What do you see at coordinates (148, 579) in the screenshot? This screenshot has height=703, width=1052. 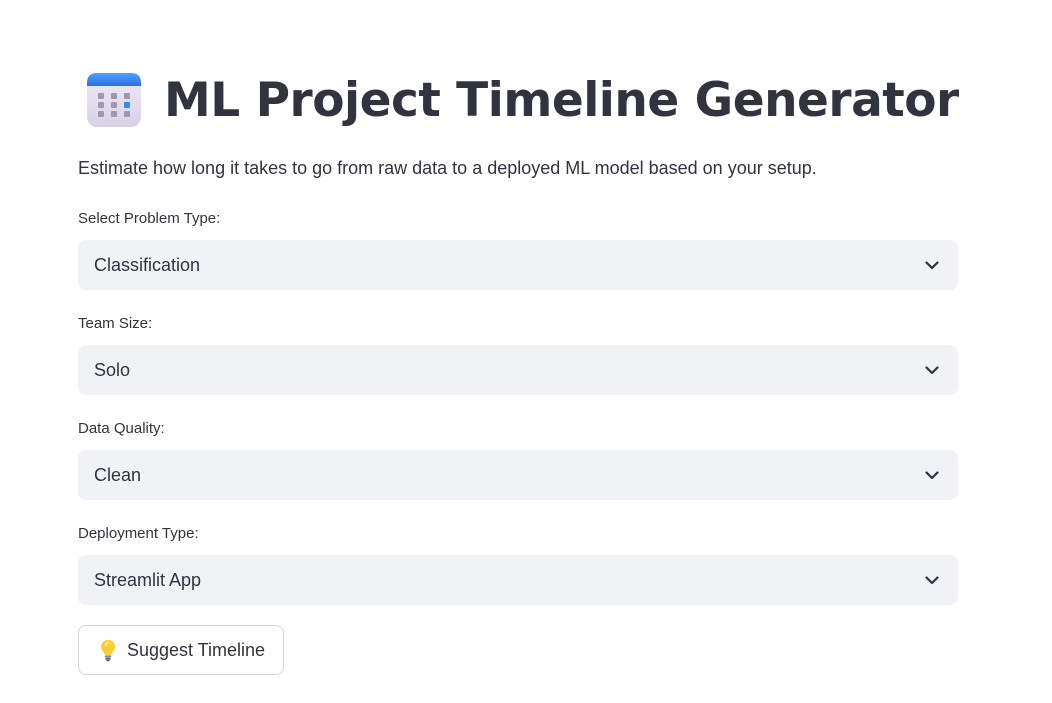 I see `deployment-type-value: Streamlit App` at bounding box center [148, 579].